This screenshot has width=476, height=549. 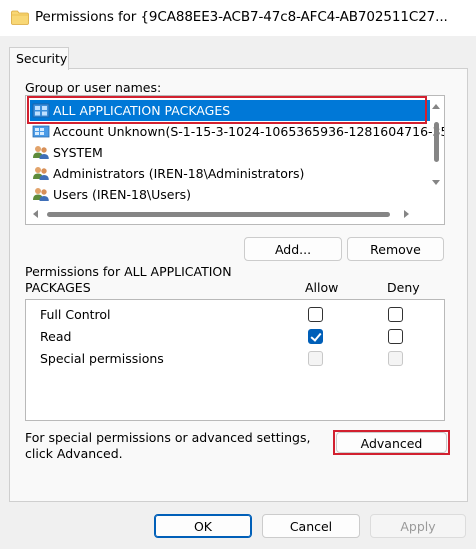 I want to click on list-item-all-application-packages: ALL APPLICATION PACKAGES, so click(x=230, y=110).